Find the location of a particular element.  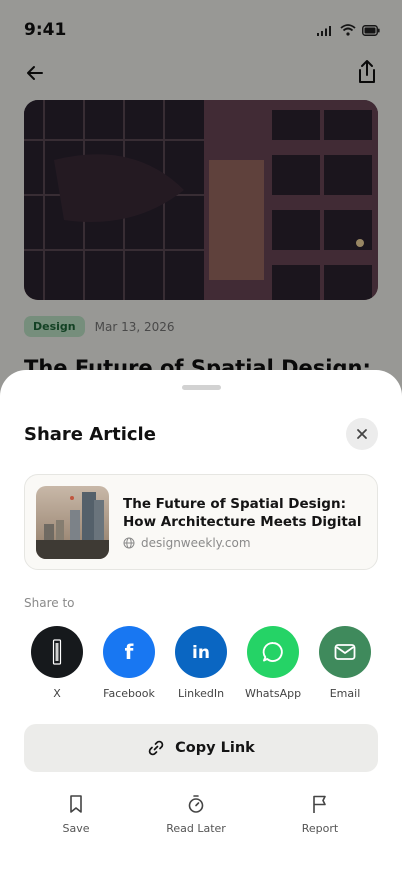

share-facebook: f Facebook is located at coordinates (129, 663).